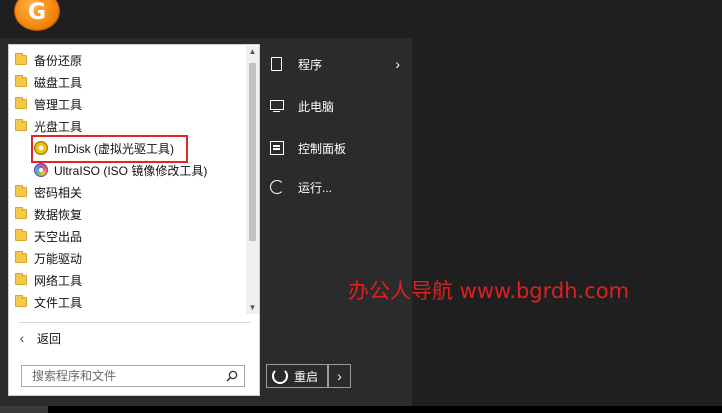  What do you see at coordinates (49, 338) in the screenshot?
I see `back-label: 返回` at bounding box center [49, 338].